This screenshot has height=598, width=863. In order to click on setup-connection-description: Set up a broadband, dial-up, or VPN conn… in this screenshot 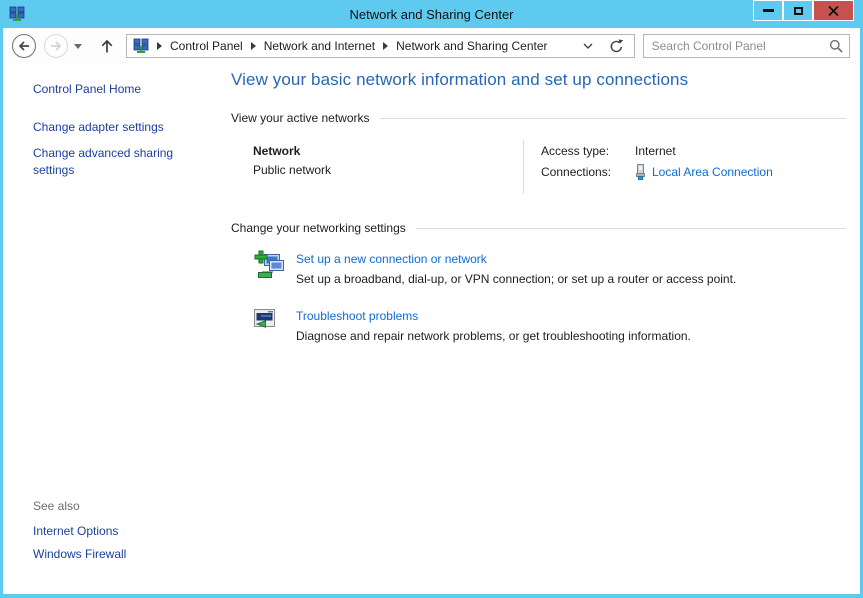, I will do `click(516, 279)`.